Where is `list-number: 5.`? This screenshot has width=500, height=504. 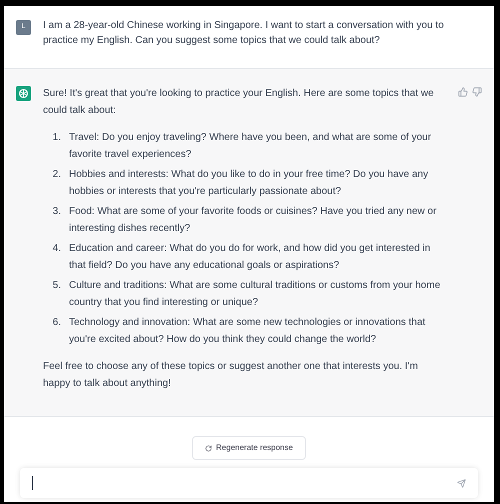
list-number: 5. is located at coordinates (56, 286).